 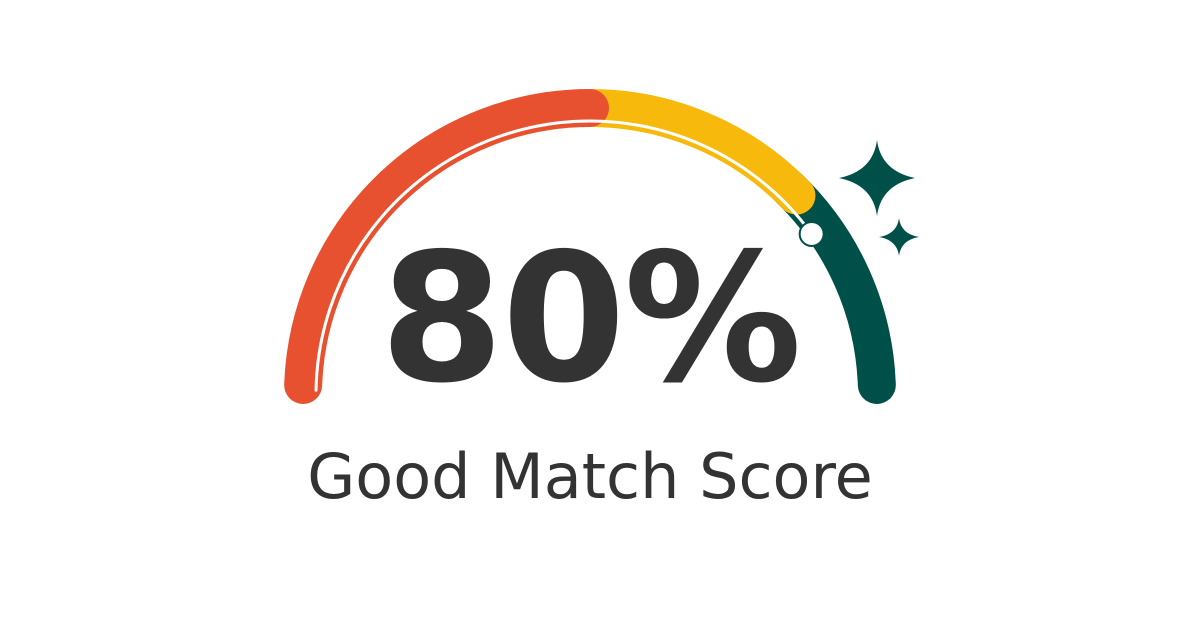 What do you see at coordinates (693, 152) in the screenshot?
I see `gauge-segment-medium` at bounding box center [693, 152].